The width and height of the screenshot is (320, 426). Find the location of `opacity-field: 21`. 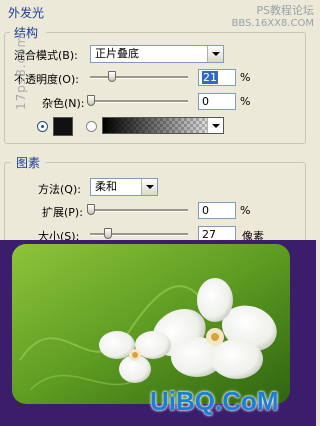

opacity-field: 21 is located at coordinates (217, 77).